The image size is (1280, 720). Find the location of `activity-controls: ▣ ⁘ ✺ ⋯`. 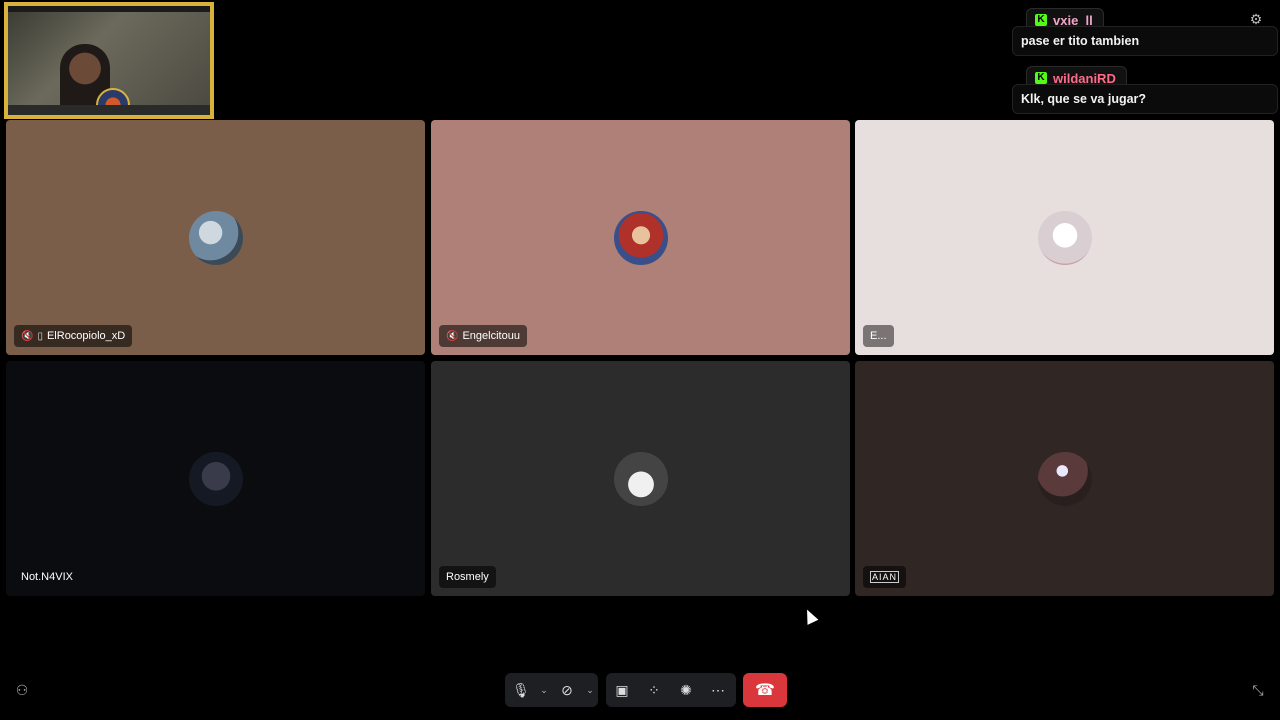

activity-controls: ▣ ⁘ ✺ ⋯ is located at coordinates (671, 690).